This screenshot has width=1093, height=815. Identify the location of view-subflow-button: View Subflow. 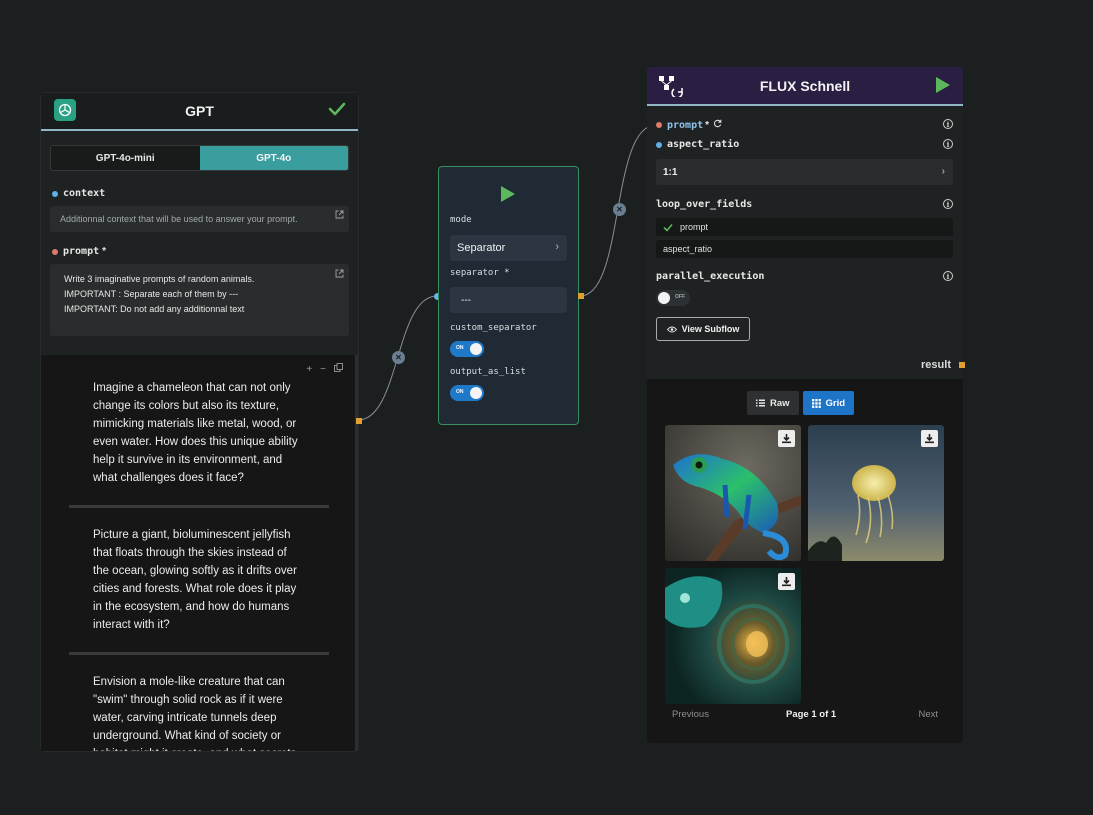
(703, 329).